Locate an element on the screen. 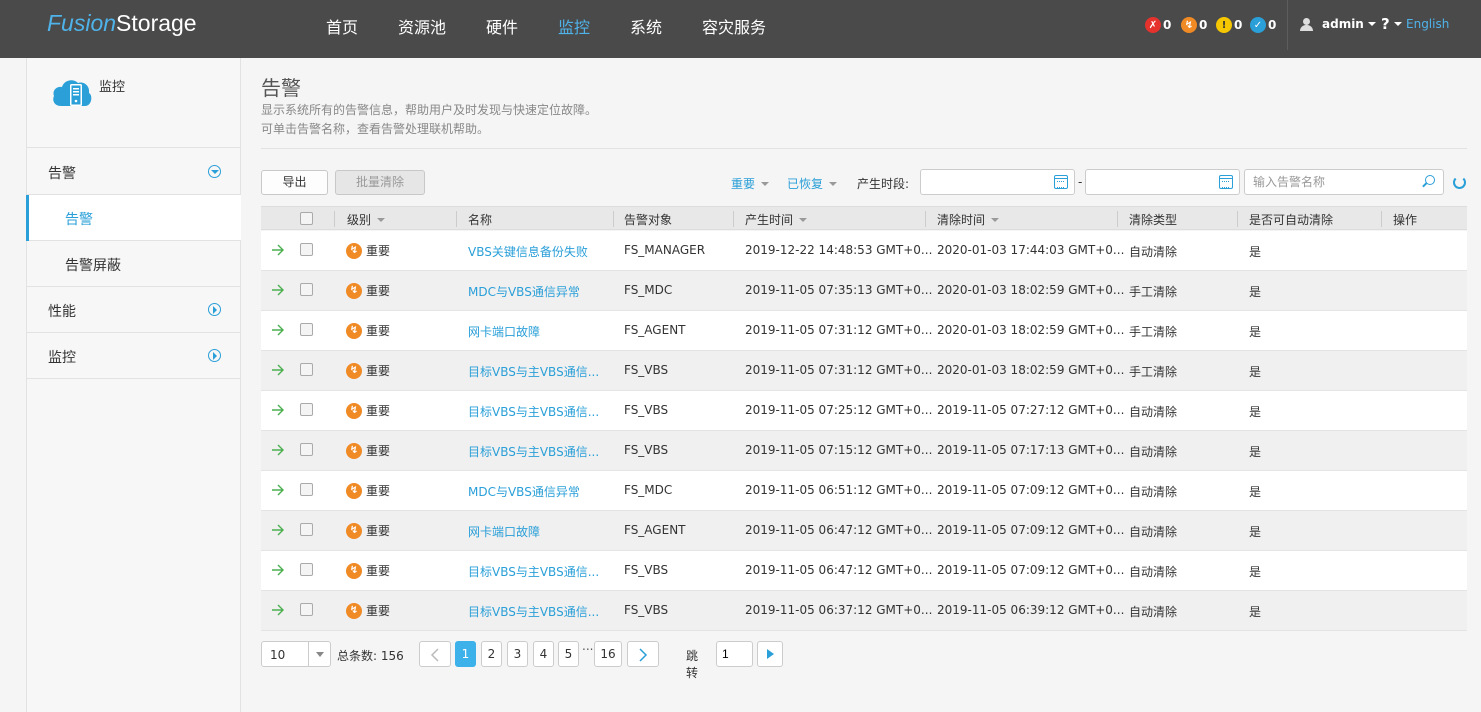  severity-filter: 重要 is located at coordinates (750, 183).